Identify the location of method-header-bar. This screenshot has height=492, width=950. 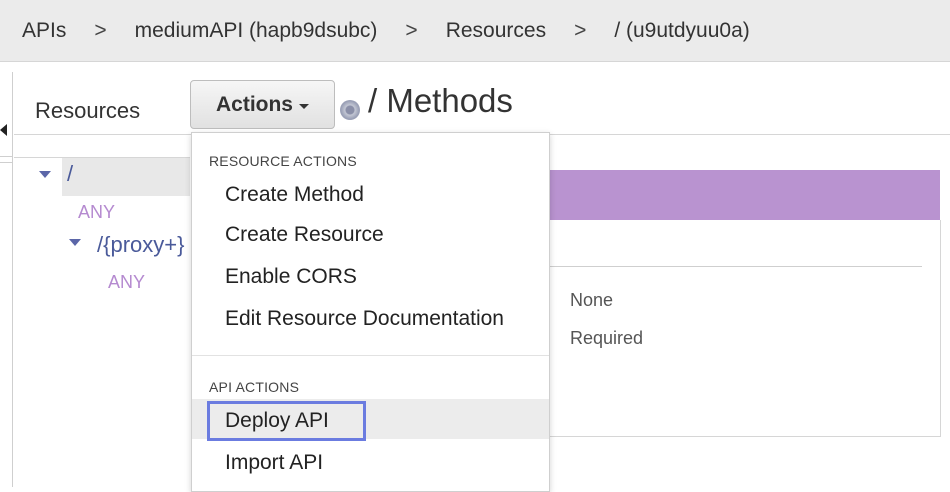
(744, 195).